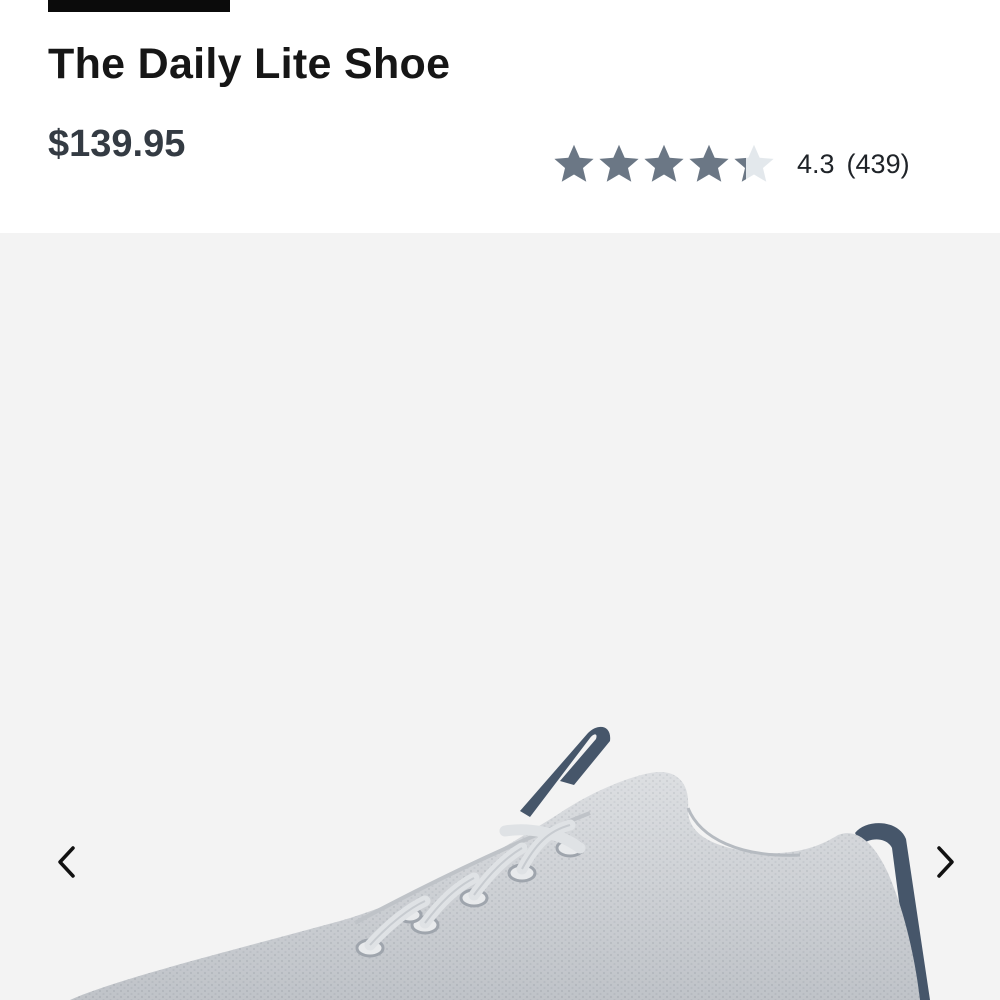 This screenshot has width=1000, height=1000. I want to click on next-image-button, so click(946, 862).